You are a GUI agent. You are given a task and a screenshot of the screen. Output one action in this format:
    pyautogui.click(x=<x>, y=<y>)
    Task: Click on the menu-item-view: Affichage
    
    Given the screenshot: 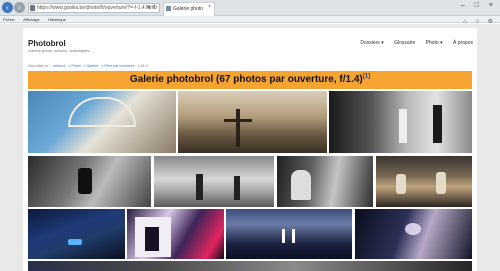 What is the action you would take?
    pyautogui.click(x=31, y=19)
    